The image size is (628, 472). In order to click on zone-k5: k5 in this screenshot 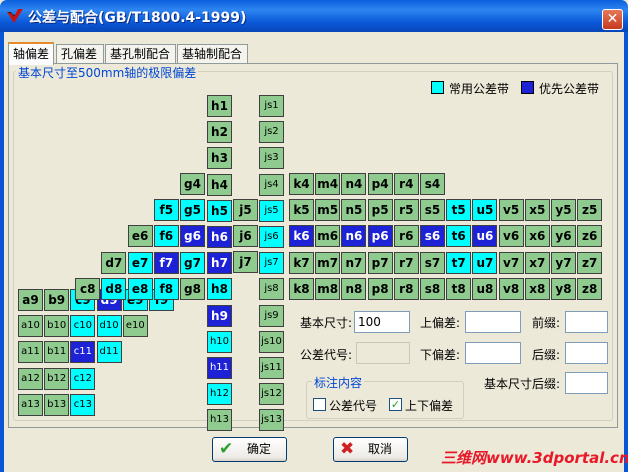, I will do `click(301, 210)`.